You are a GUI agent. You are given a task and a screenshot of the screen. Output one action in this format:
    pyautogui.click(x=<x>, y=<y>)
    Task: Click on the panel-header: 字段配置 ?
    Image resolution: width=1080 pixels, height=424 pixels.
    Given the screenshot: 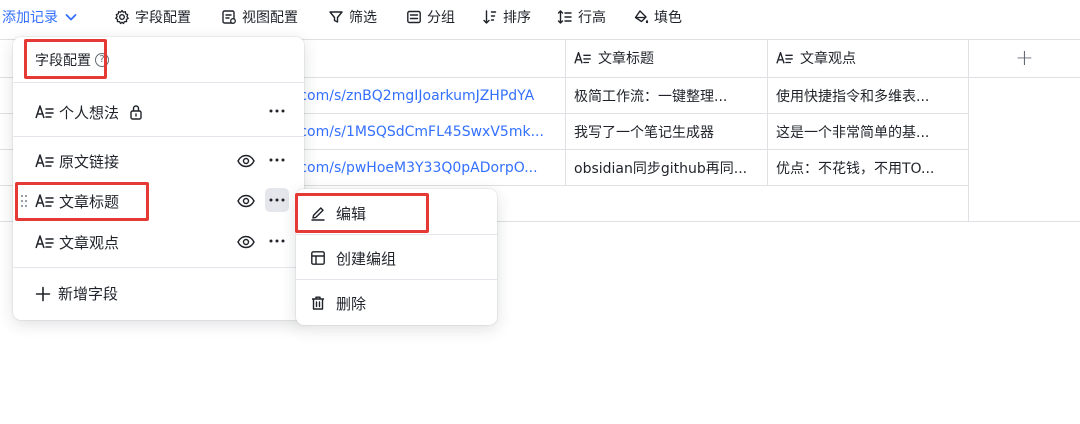 What is the action you would take?
    pyautogui.click(x=72, y=60)
    